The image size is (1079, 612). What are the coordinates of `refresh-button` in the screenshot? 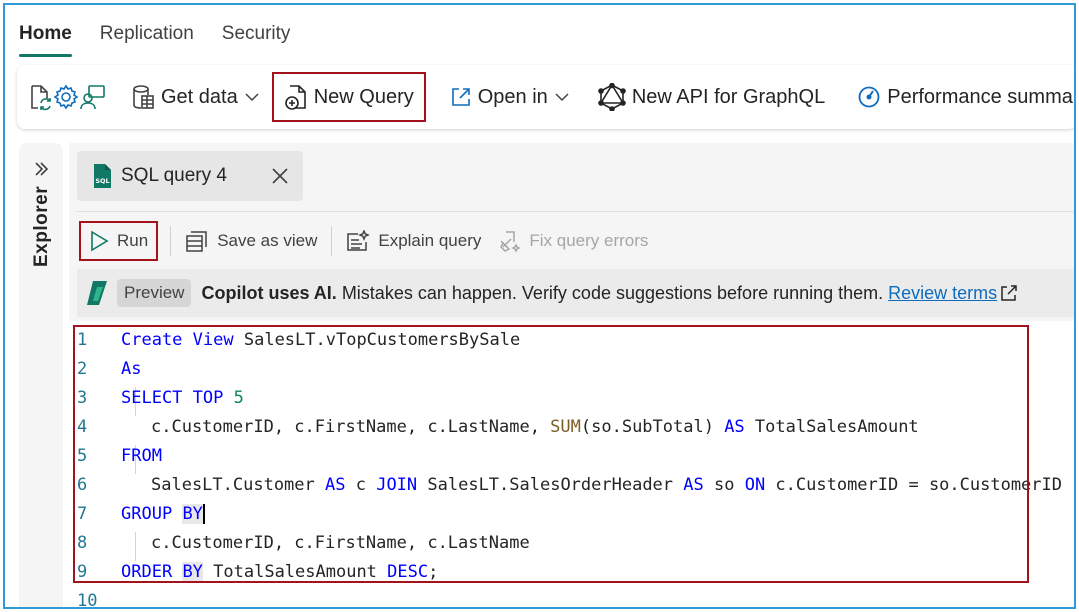 It's located at (40, 97).